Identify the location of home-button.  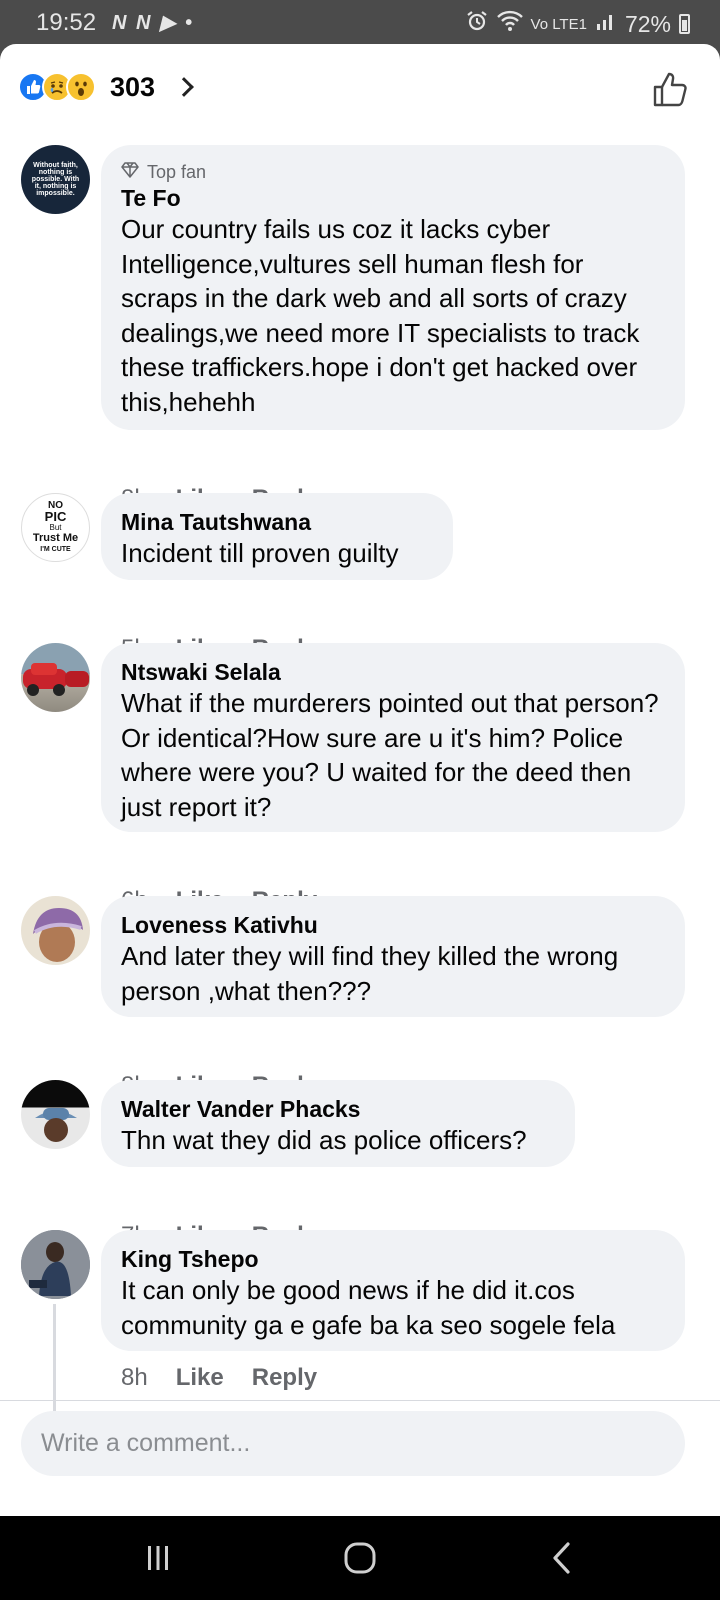
(360, 1558).